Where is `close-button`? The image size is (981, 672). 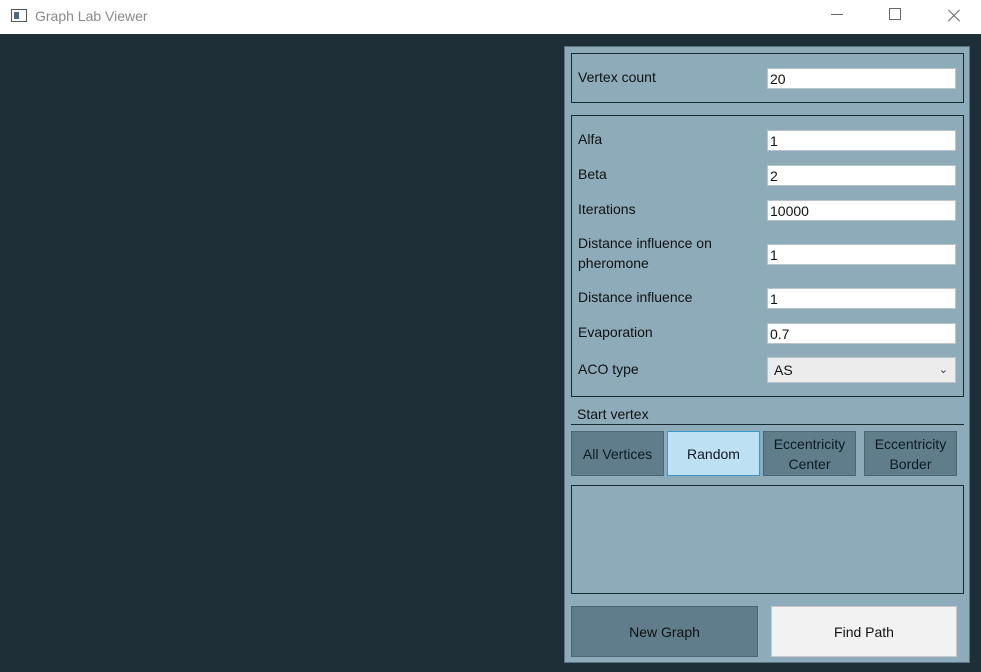
close-button is located at coordinates (952, 17).